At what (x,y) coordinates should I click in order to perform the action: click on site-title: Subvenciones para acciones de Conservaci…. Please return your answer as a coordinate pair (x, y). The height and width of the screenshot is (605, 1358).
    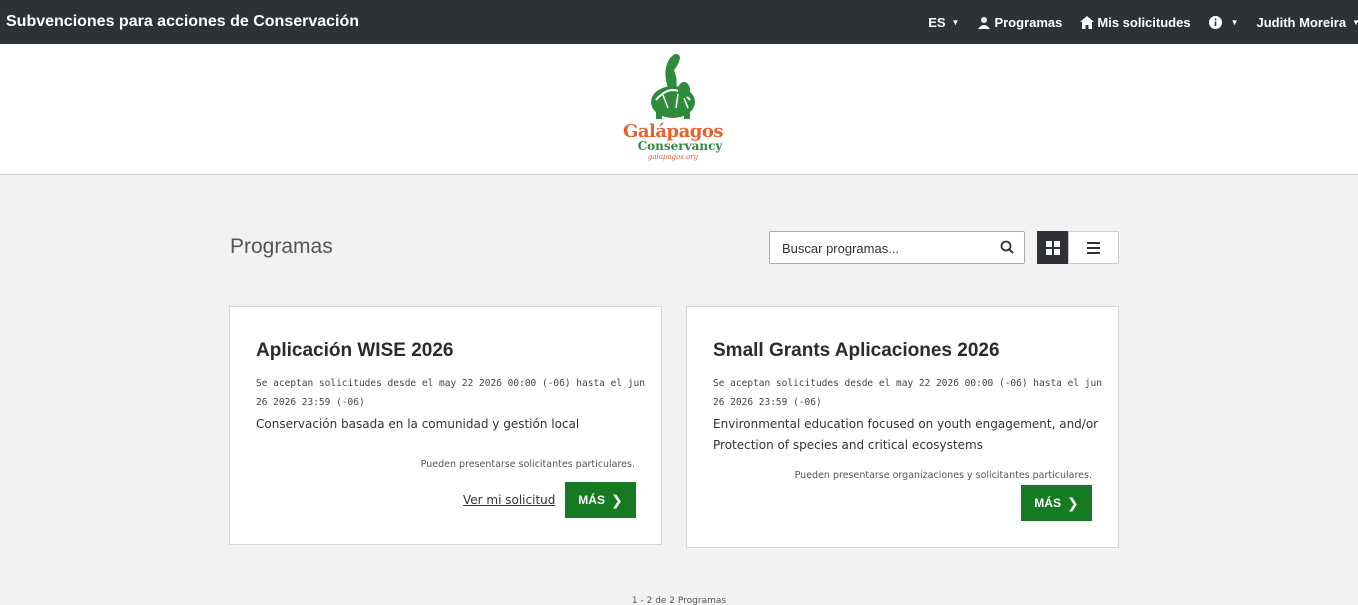
    Looking at the image, I should click on (182, 22).